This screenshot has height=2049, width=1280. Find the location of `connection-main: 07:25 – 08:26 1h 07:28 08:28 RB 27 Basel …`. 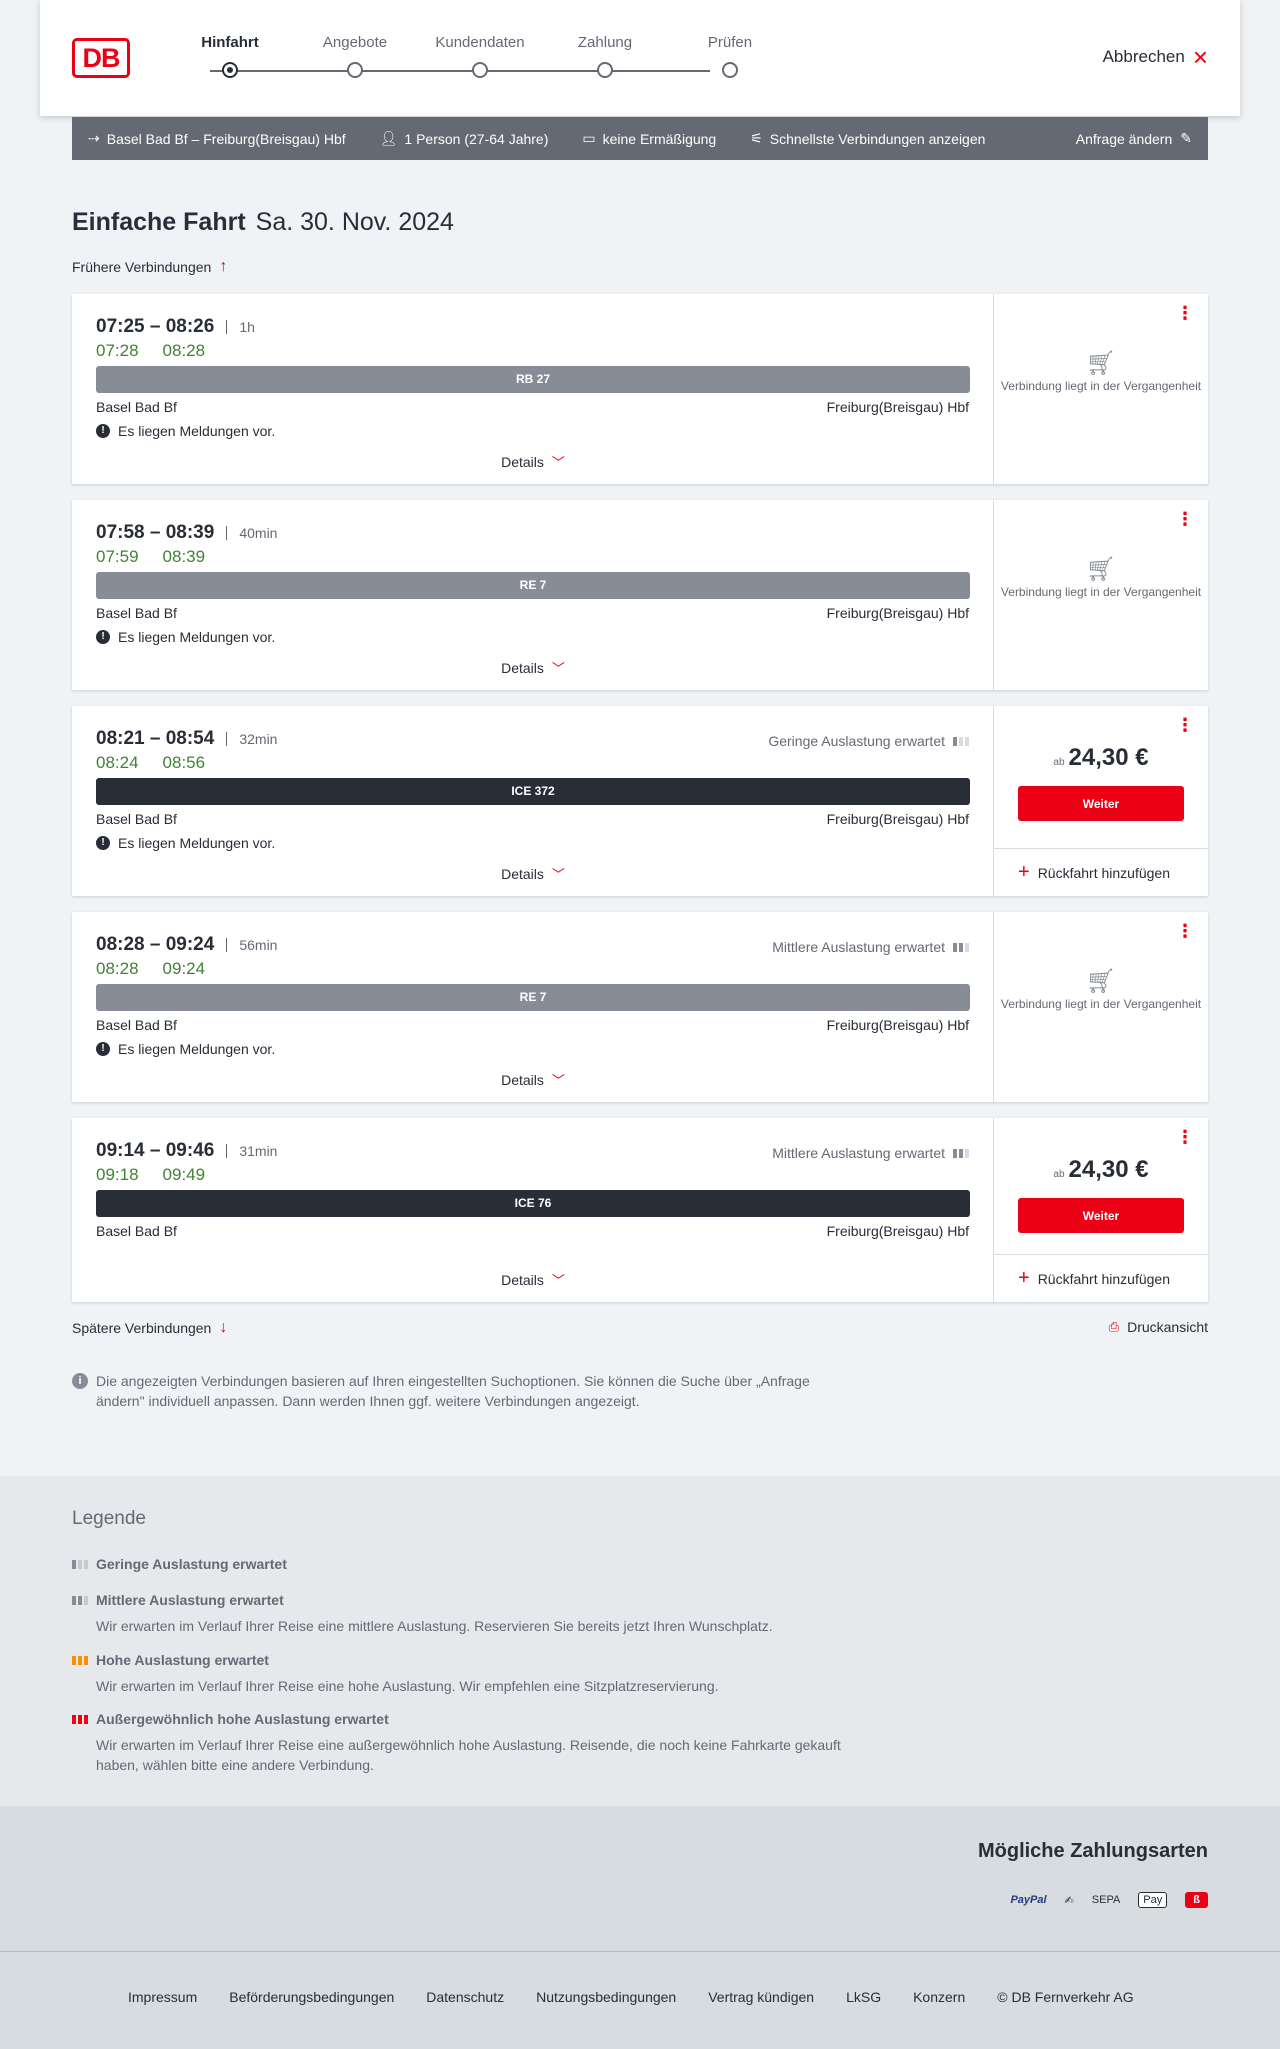

connection-main: 07:25 – 08:26 1h 07:28 08:28 RB 27 Basel … is located at coordinates (533, 389).